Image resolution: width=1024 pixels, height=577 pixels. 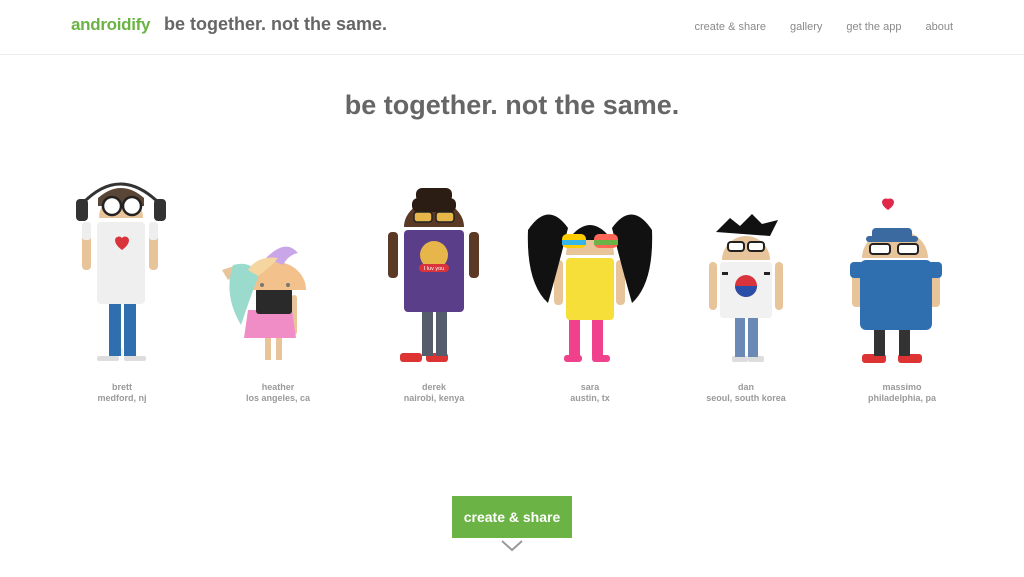 What do you see at coordinates (896, 280) in the screenshot?
I see `massimo-android-figure` at bounding box center [896, 280].